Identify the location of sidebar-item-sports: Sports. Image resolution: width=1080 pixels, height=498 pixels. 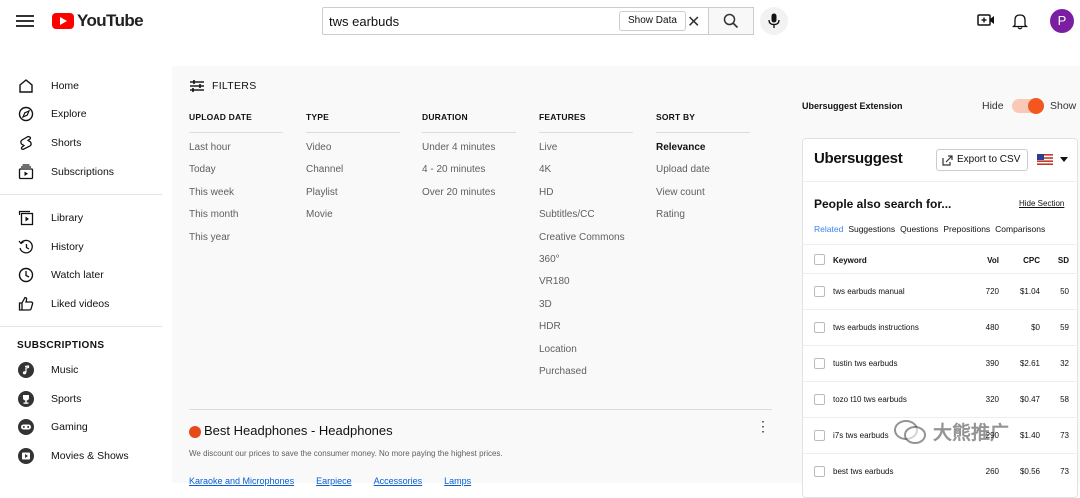
(81, 399).